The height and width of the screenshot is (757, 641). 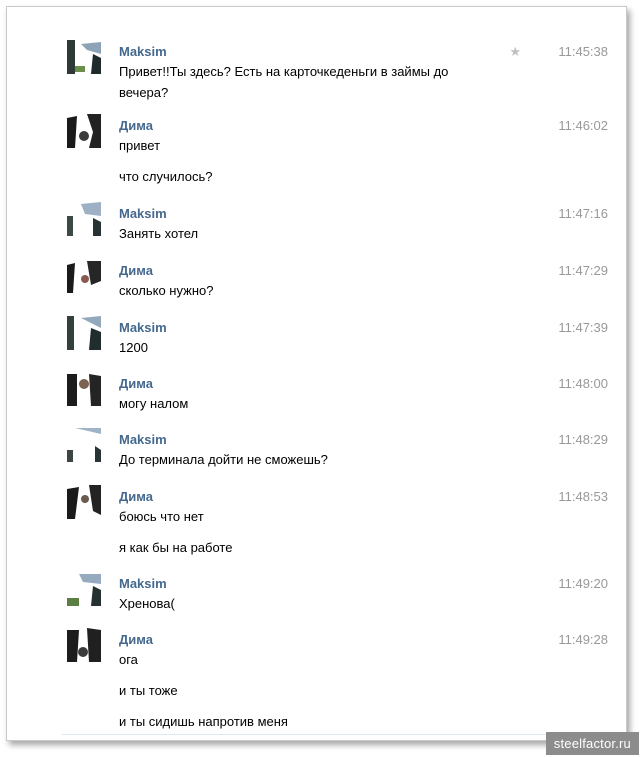 What do you see at coordinates (147, 603) in the screenshot?
I see `message-text: Хренова(` at bounding box center [147, 603].